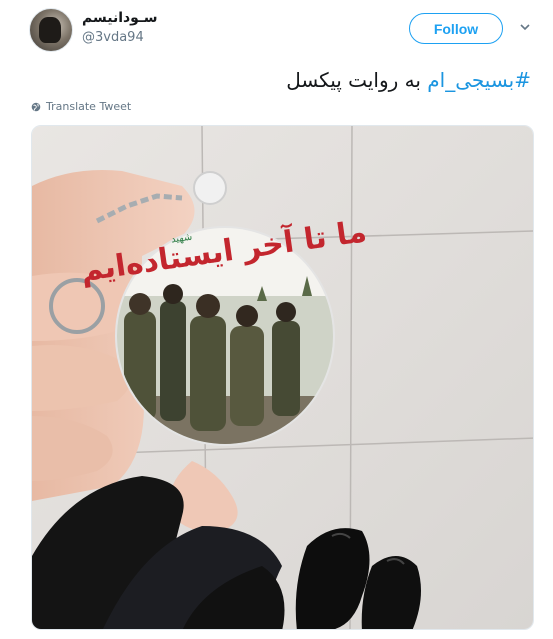 This screenshot has height=639, width=553. I want to click on display-name: سـودانیسم, so click(120, 18).